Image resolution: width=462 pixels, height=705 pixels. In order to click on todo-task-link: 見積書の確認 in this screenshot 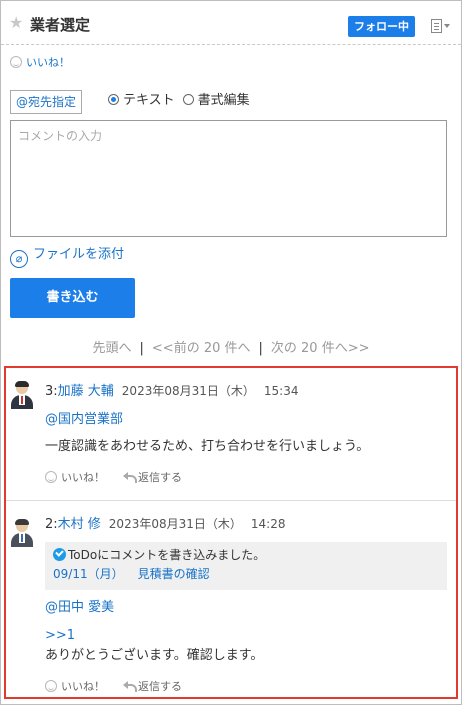, I will do `click(174, 574)`.